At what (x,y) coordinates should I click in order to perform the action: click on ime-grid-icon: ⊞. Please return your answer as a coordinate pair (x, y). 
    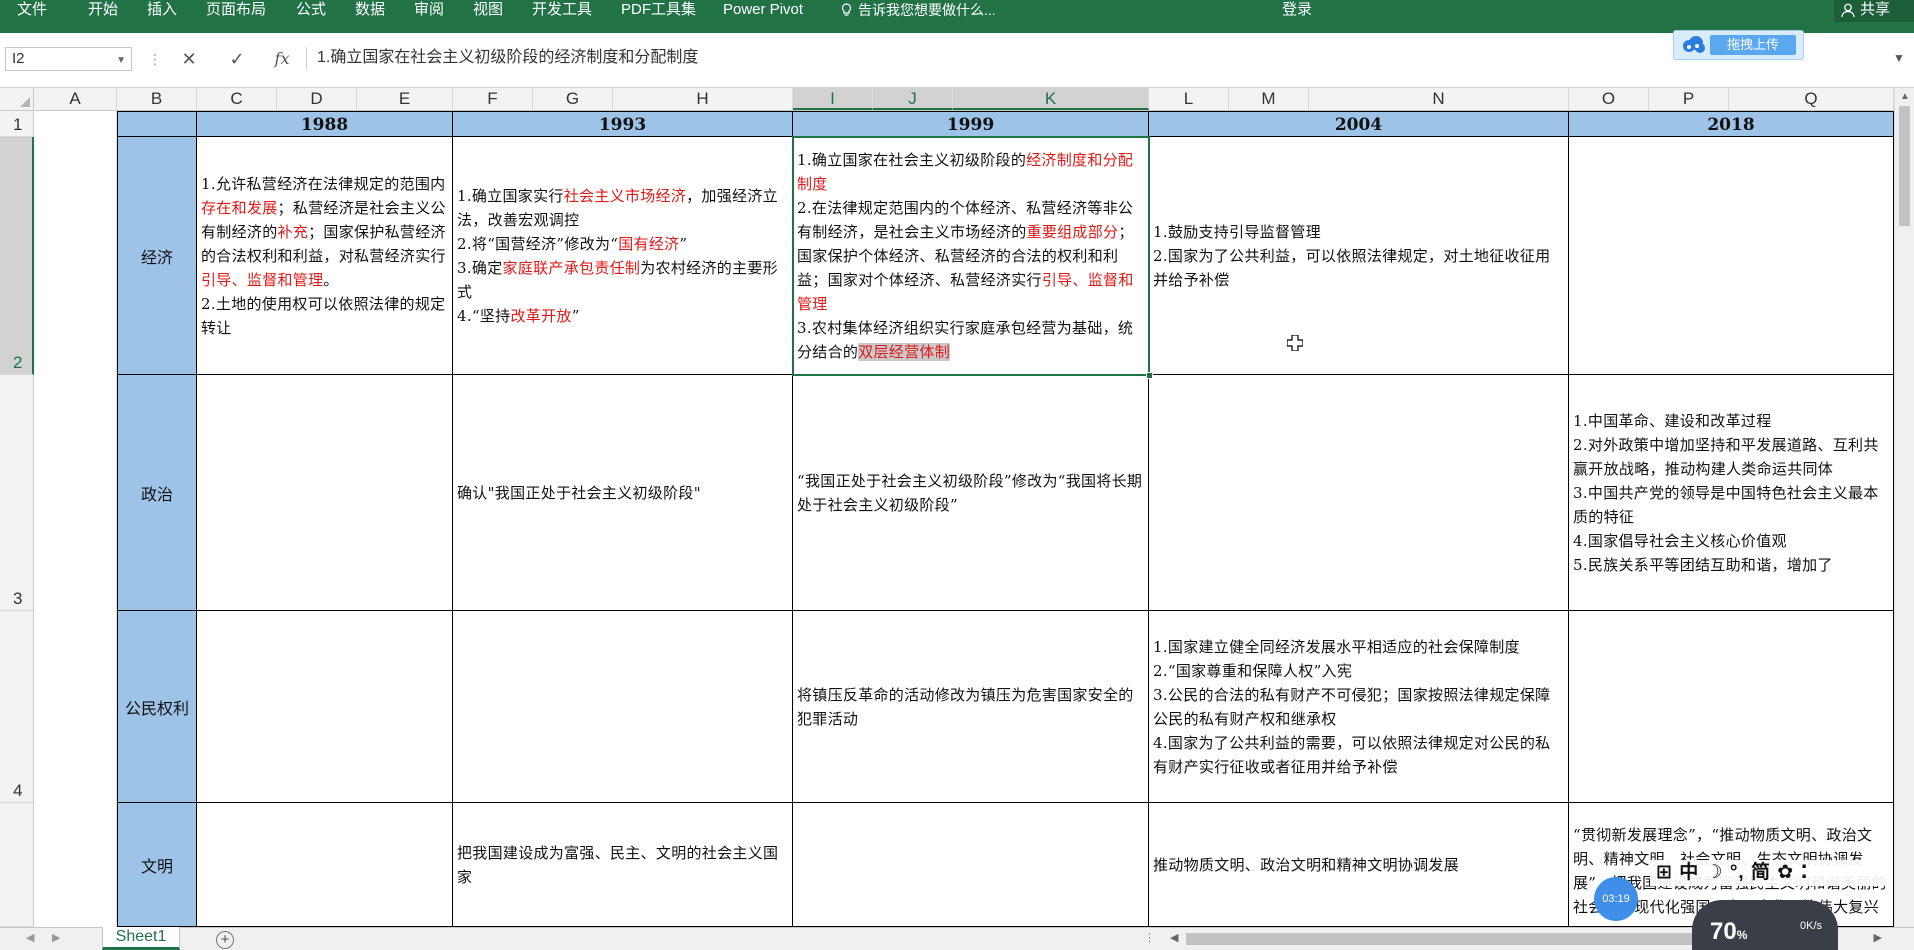
    Looking at the image, I should click on (1664, 872).